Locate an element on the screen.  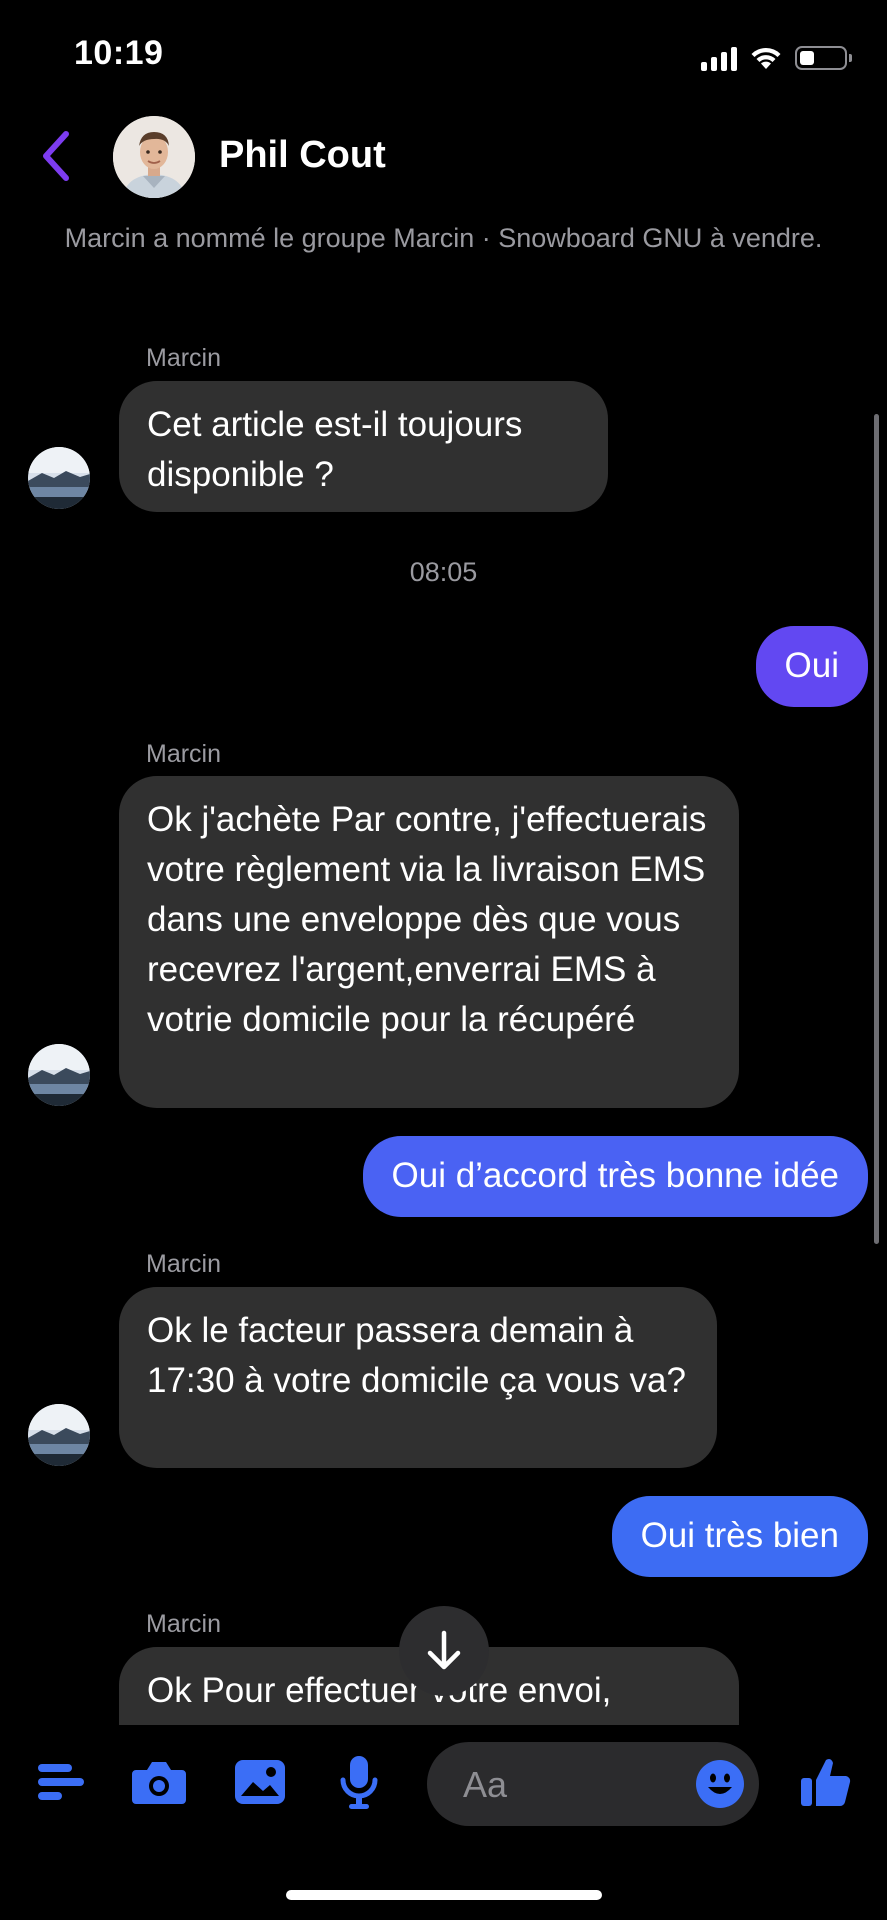
gallery-button is located at coordinates (260, 1782).